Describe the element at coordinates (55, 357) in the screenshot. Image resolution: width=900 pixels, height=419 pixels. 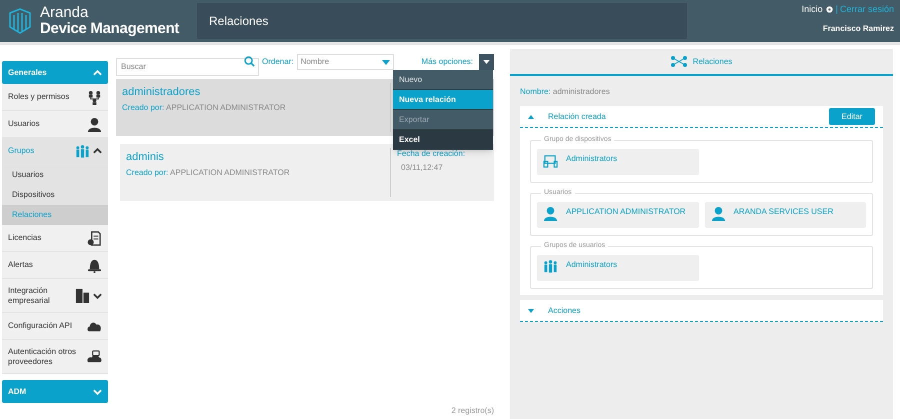
I see `sidebar-item: Autenticación otros proveedores` at that location.